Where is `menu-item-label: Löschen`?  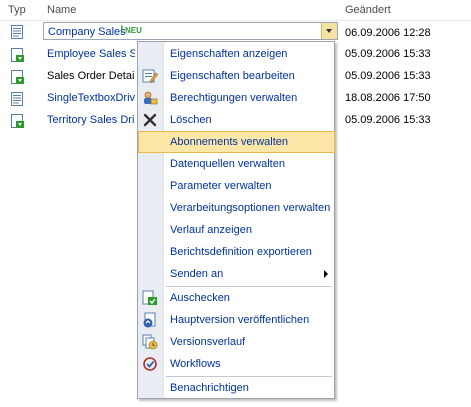 menu-item-label: Löschen is located at coordinates (191, 120).